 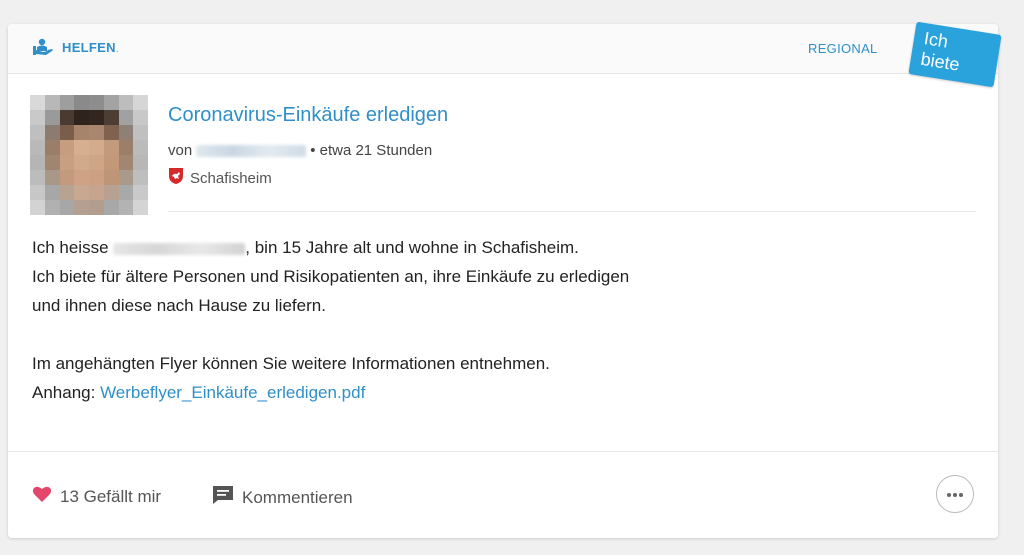 I want to click on author-name-redacted, so click(x=251, y=150).